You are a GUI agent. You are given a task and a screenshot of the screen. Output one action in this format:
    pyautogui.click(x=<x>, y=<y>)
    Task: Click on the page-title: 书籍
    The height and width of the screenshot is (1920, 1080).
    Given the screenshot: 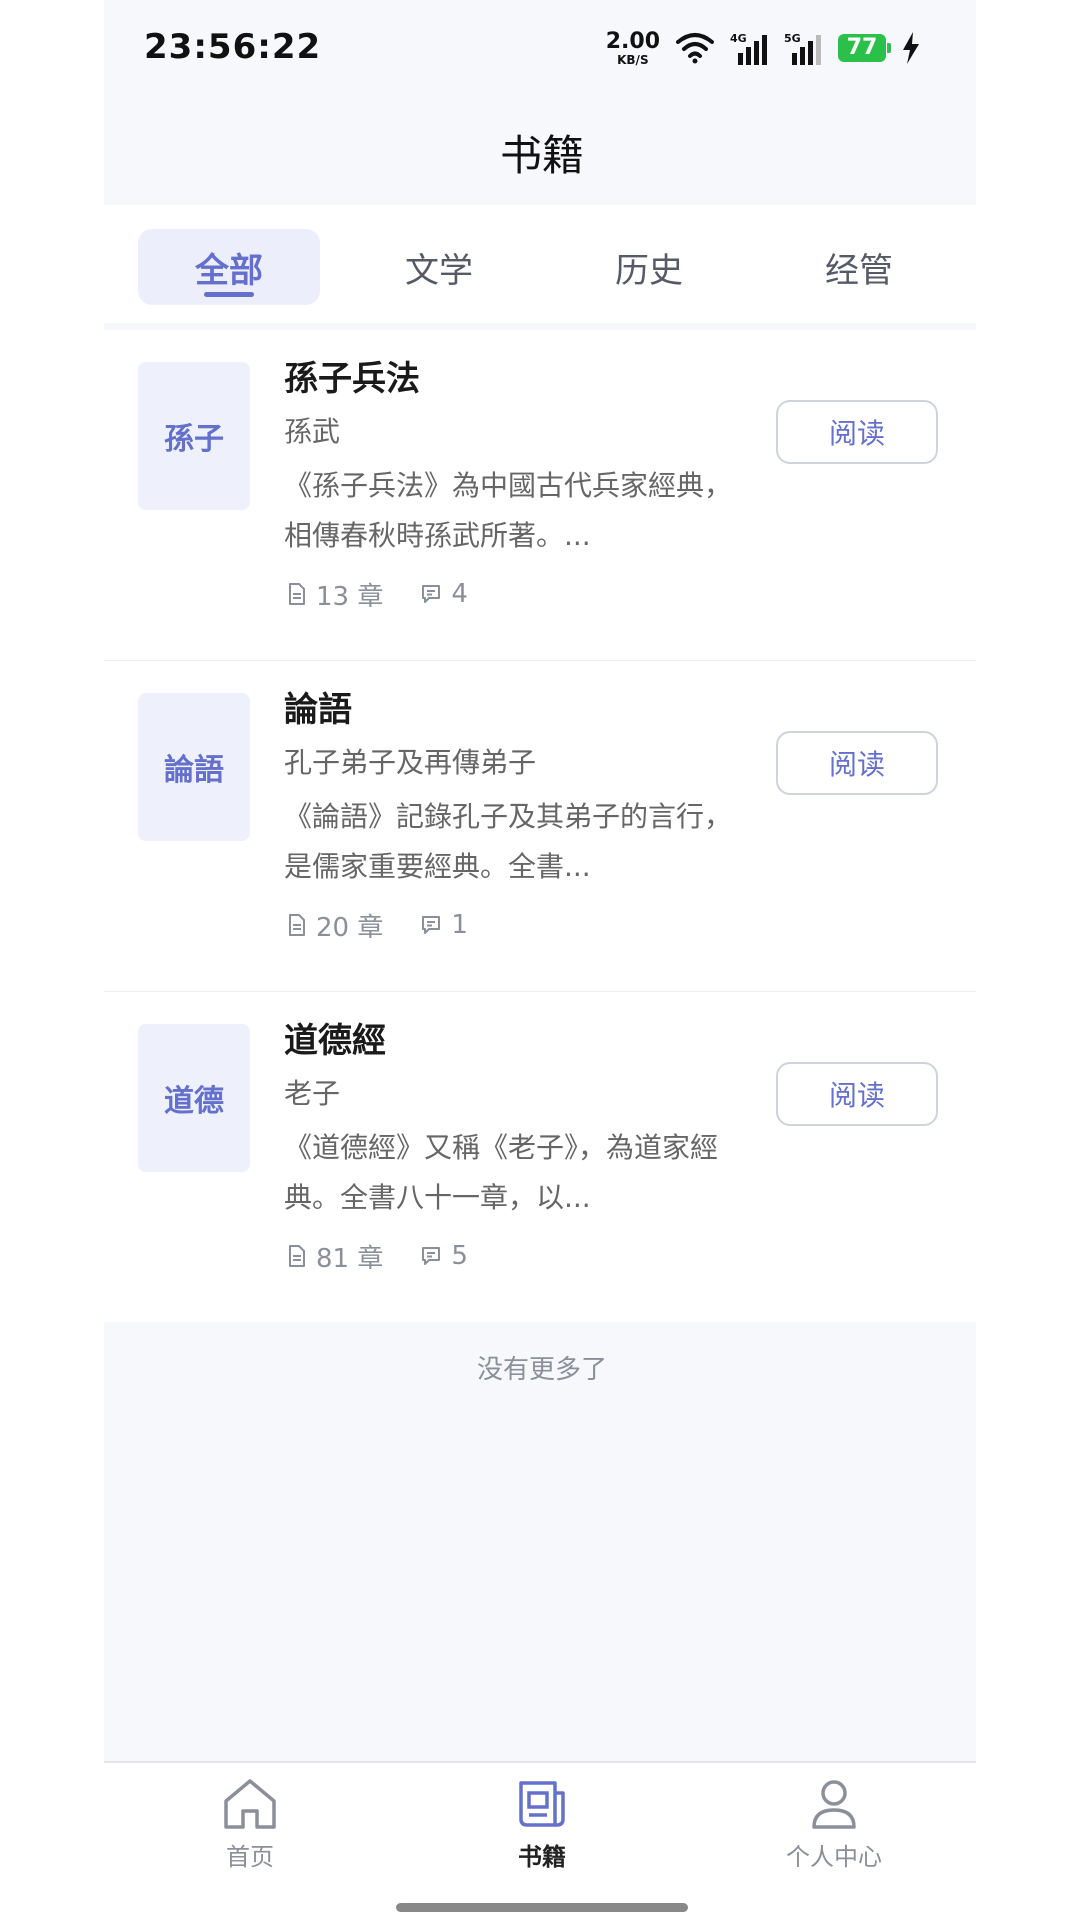 What is the action you would take?
    pyautogui.click(x=541, y=155)
    